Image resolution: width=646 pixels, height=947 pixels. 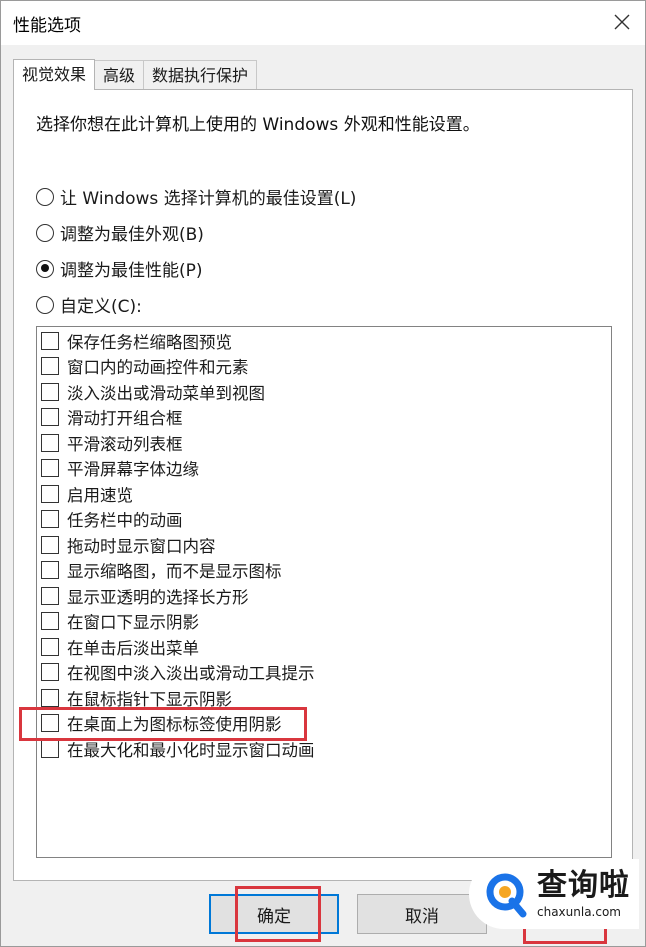 I want to click on close-icon, so click(x=622, y=22).